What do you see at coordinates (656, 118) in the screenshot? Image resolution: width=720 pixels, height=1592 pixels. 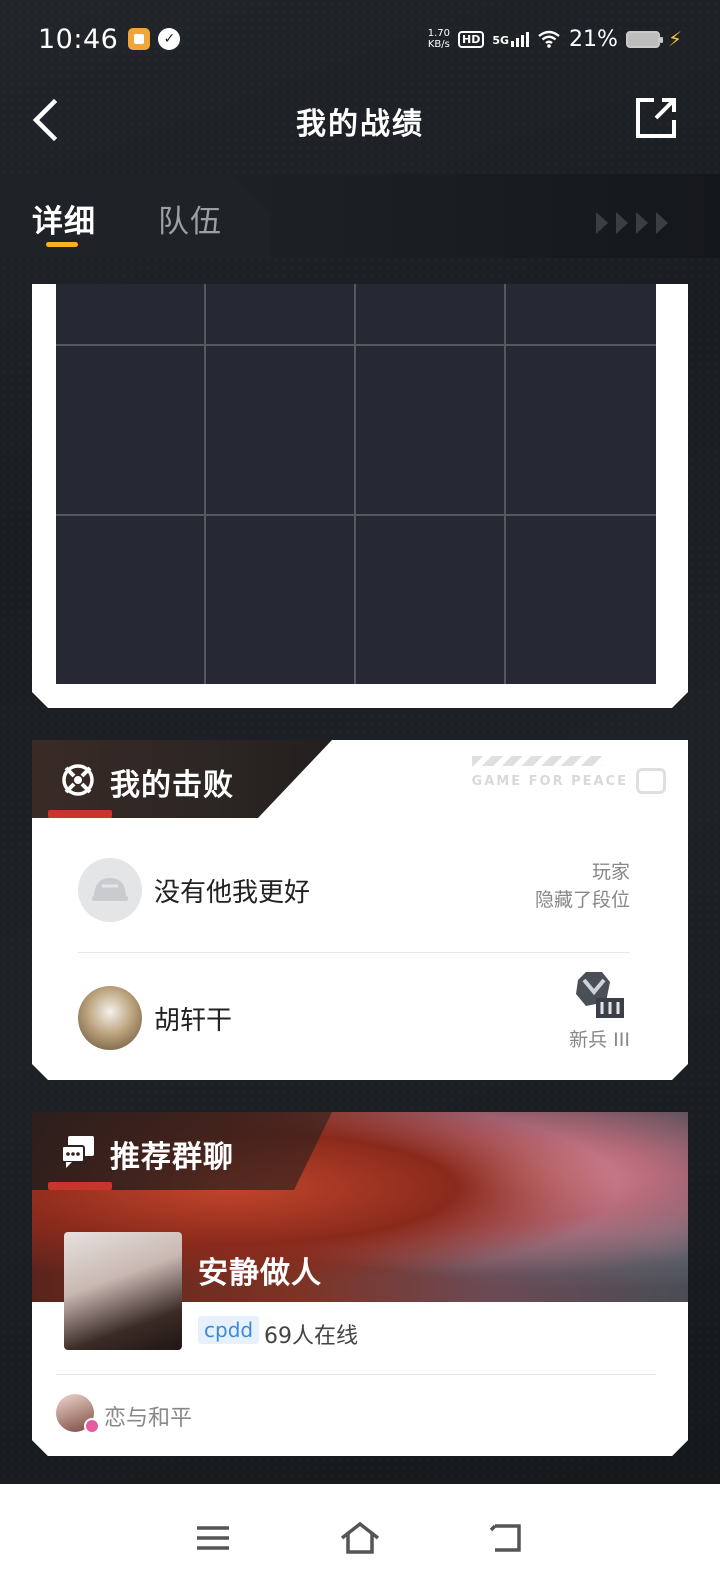 I see `share-icon` at bounding box center [656, 118].